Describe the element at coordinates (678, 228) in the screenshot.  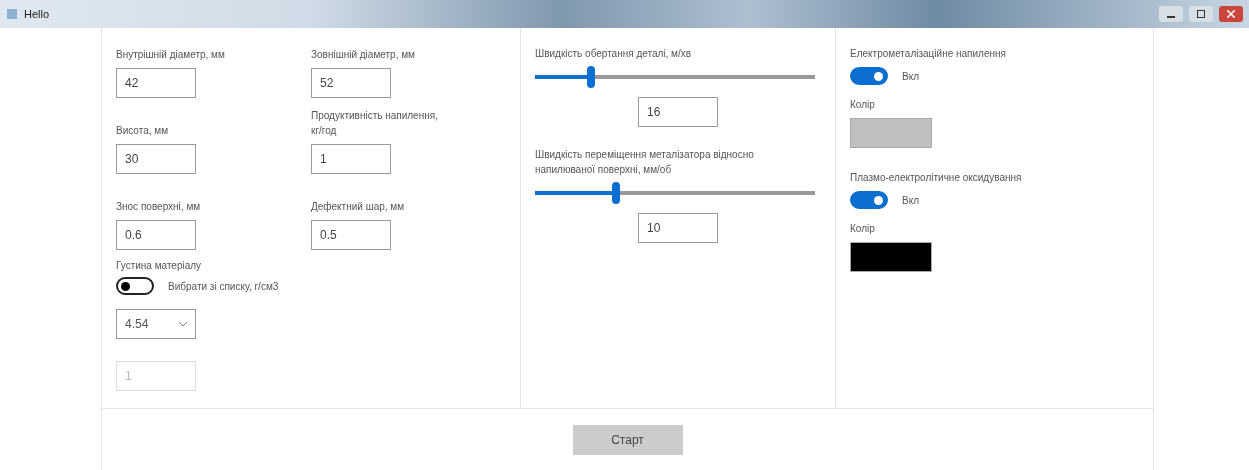
I see `input-field: 10` at that location.